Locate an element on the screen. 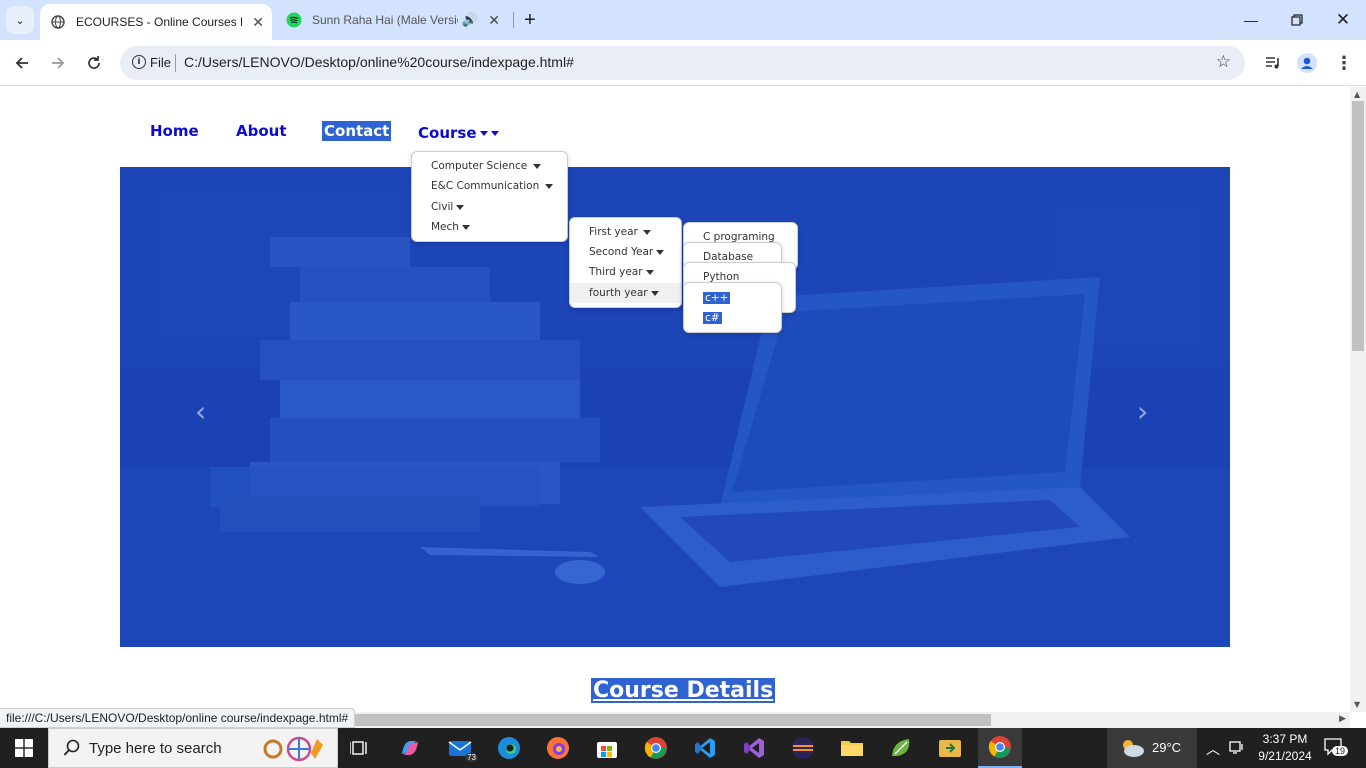 The width and height of the screenshot is (1366, 768). edge-icon is located at coordinates (509, 748).